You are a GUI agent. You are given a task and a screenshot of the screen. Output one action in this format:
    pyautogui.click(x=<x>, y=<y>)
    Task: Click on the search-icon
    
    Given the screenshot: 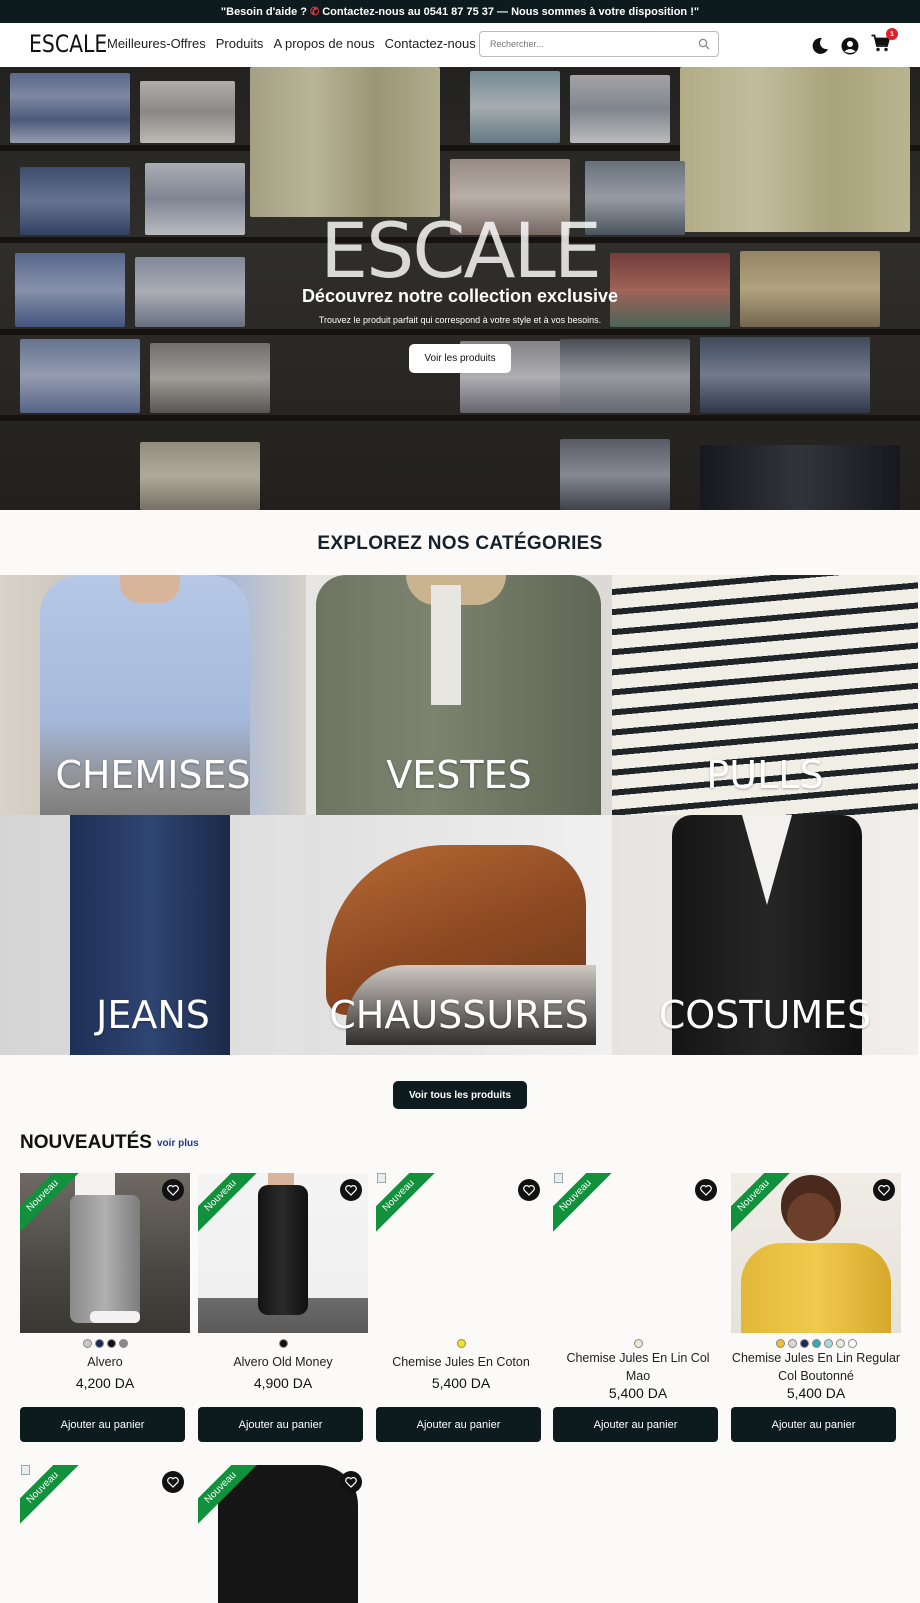 What is the action you would take?
    pyautogui.click(x=704, y=44)
    